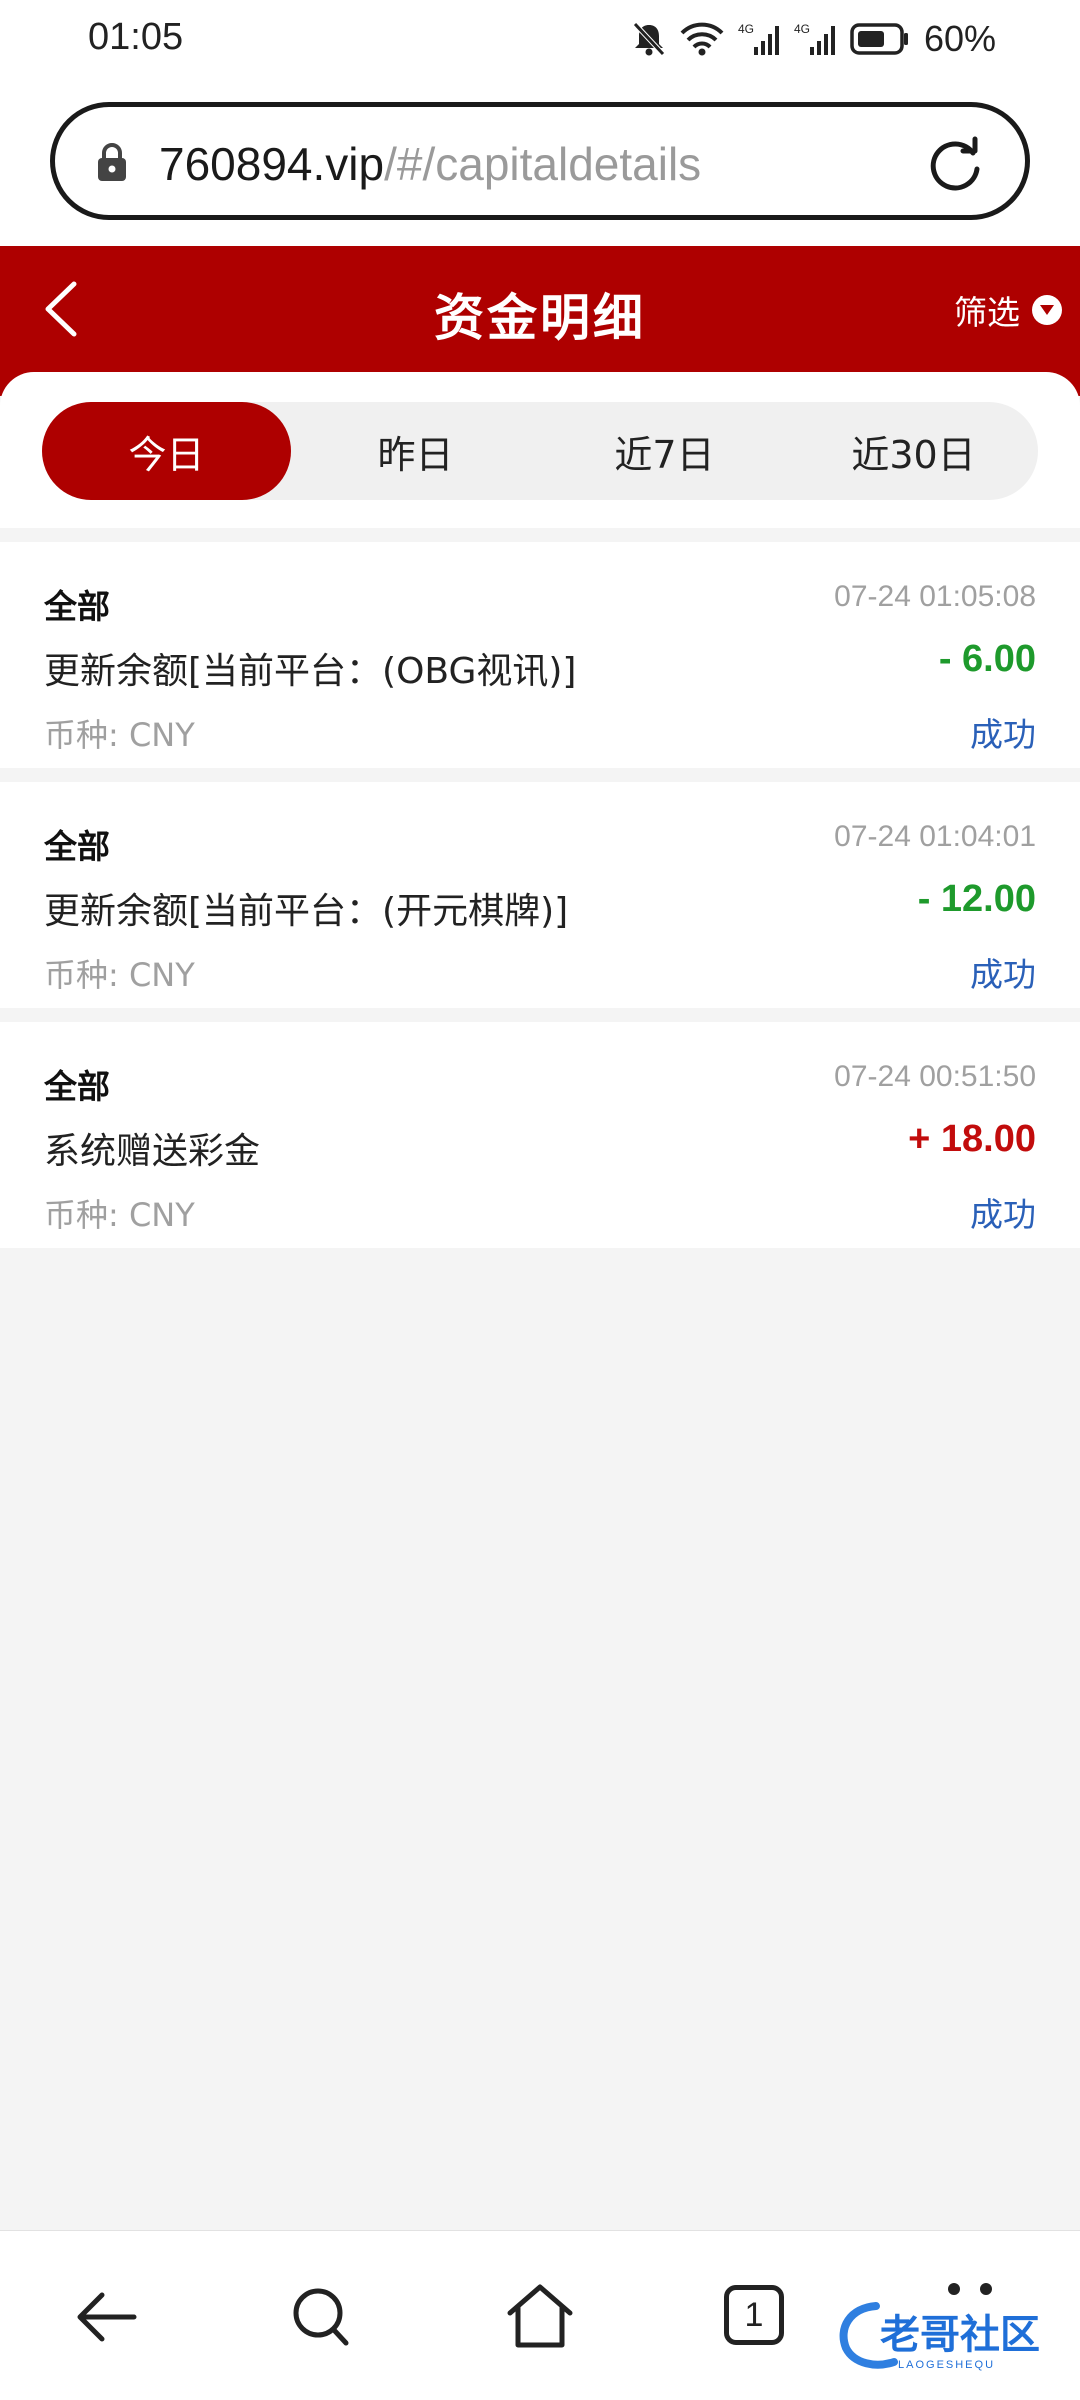 Image resolution: width=1080 pixels, height=2400 pixels. I want to click on filter-dropdown-icon, so click(1047, 310).